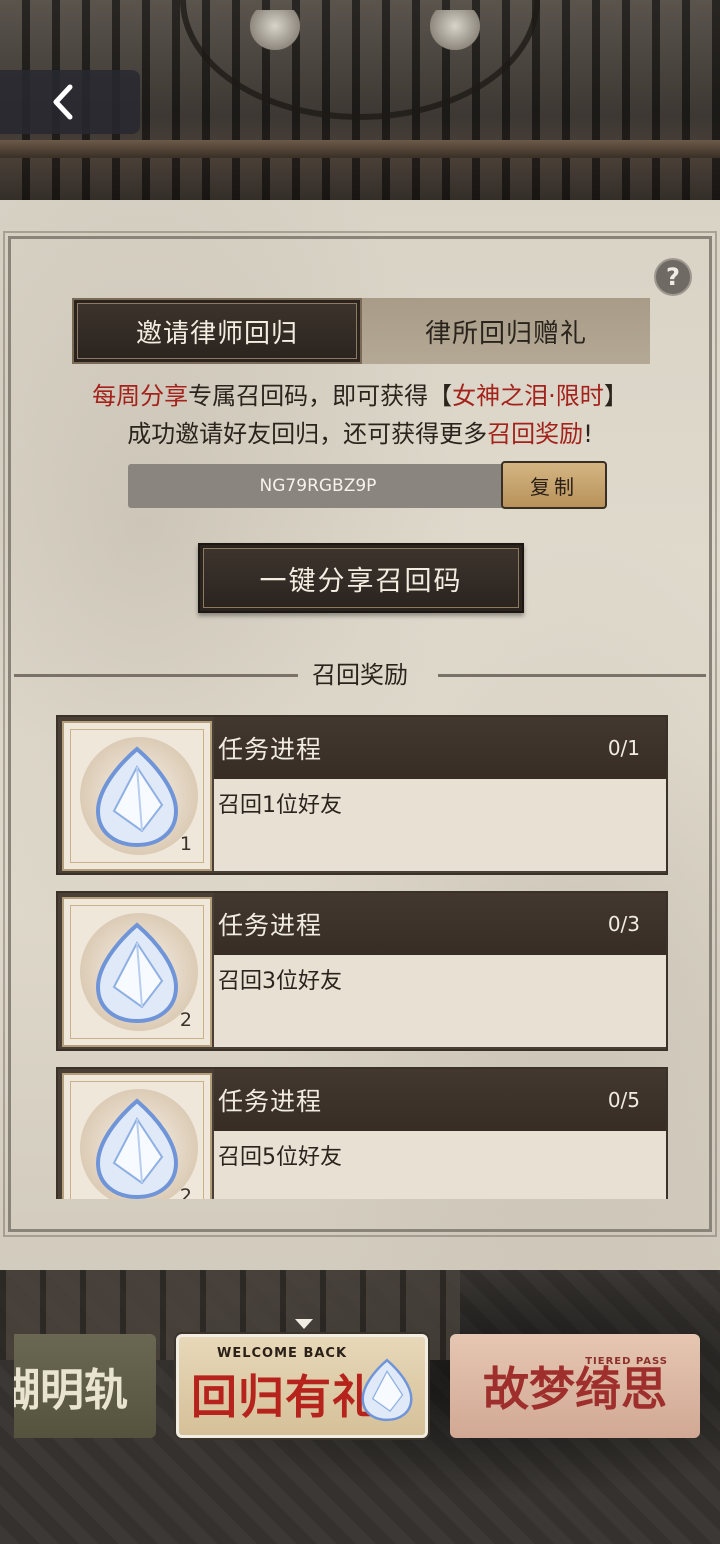 Image resolution: width=720 pixels, height=1544 pixels. Describe the element at coordinates (440, 1001) in the screenshot. I see `task-description: 召回3位好友` at that location.